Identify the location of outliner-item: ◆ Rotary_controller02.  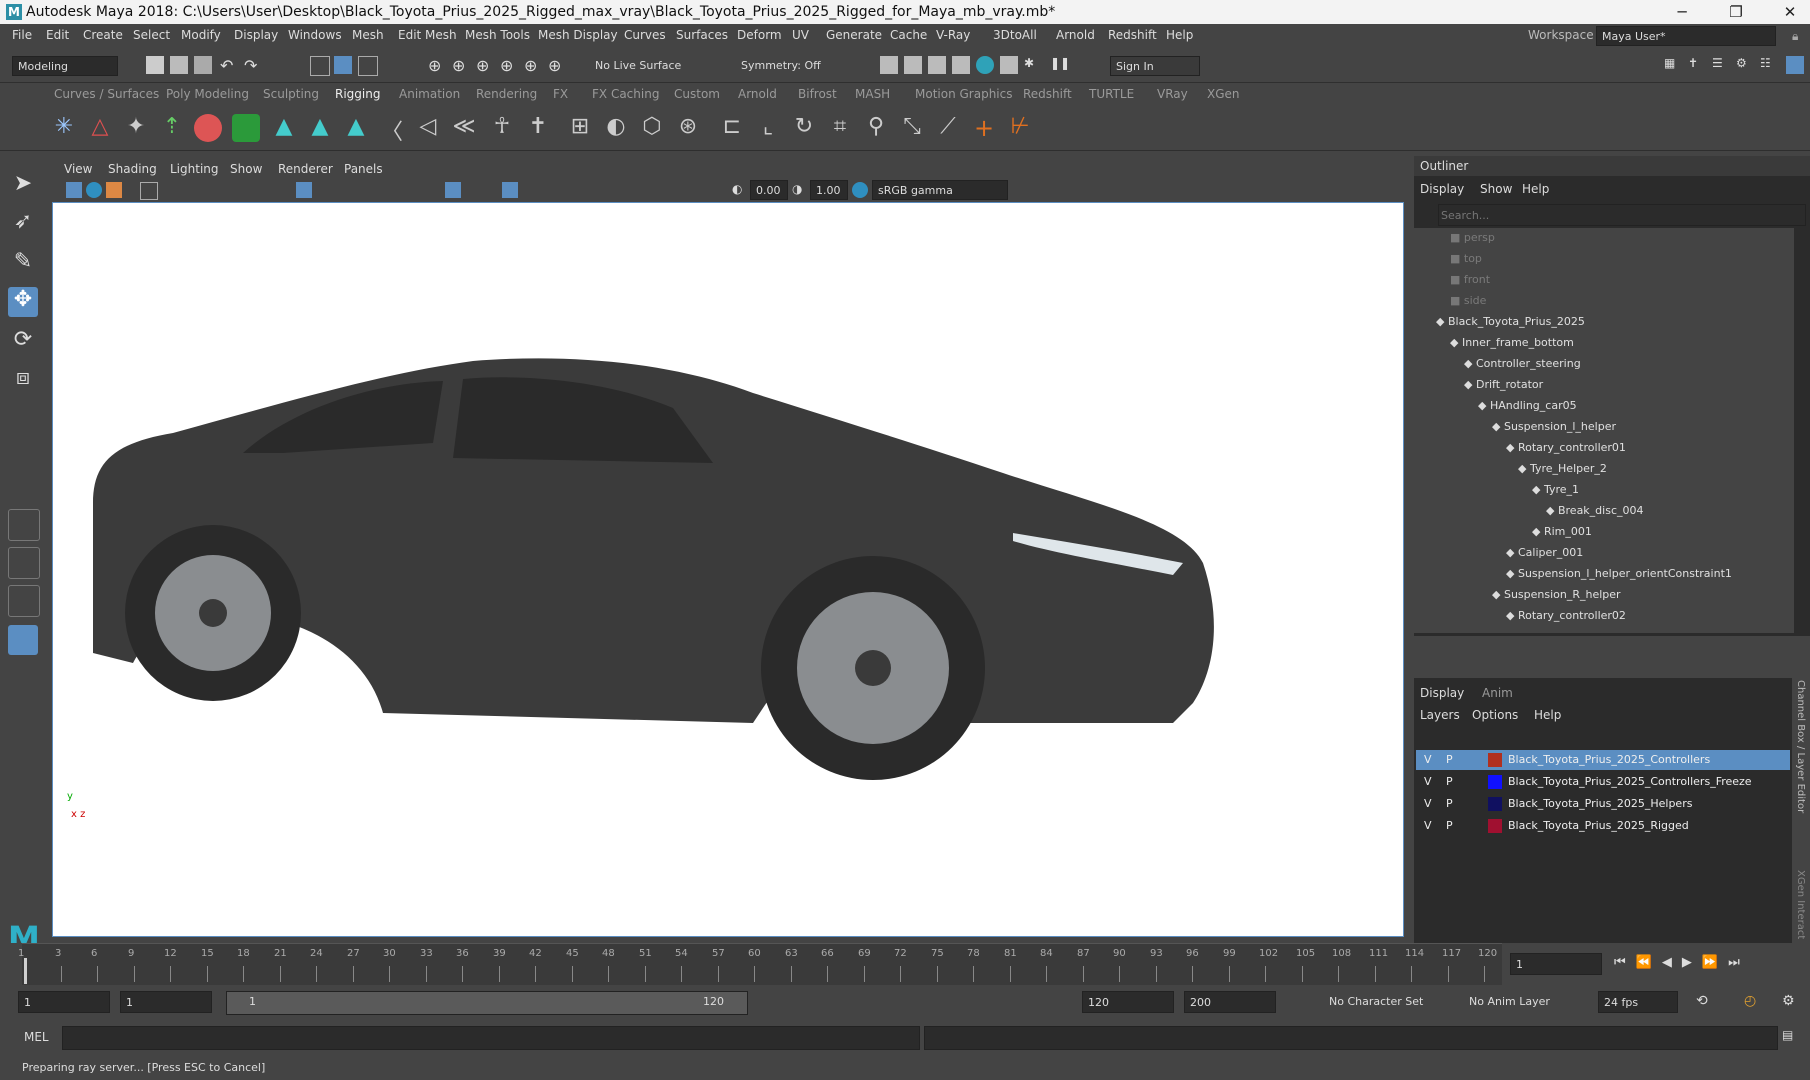
(1566, 616).